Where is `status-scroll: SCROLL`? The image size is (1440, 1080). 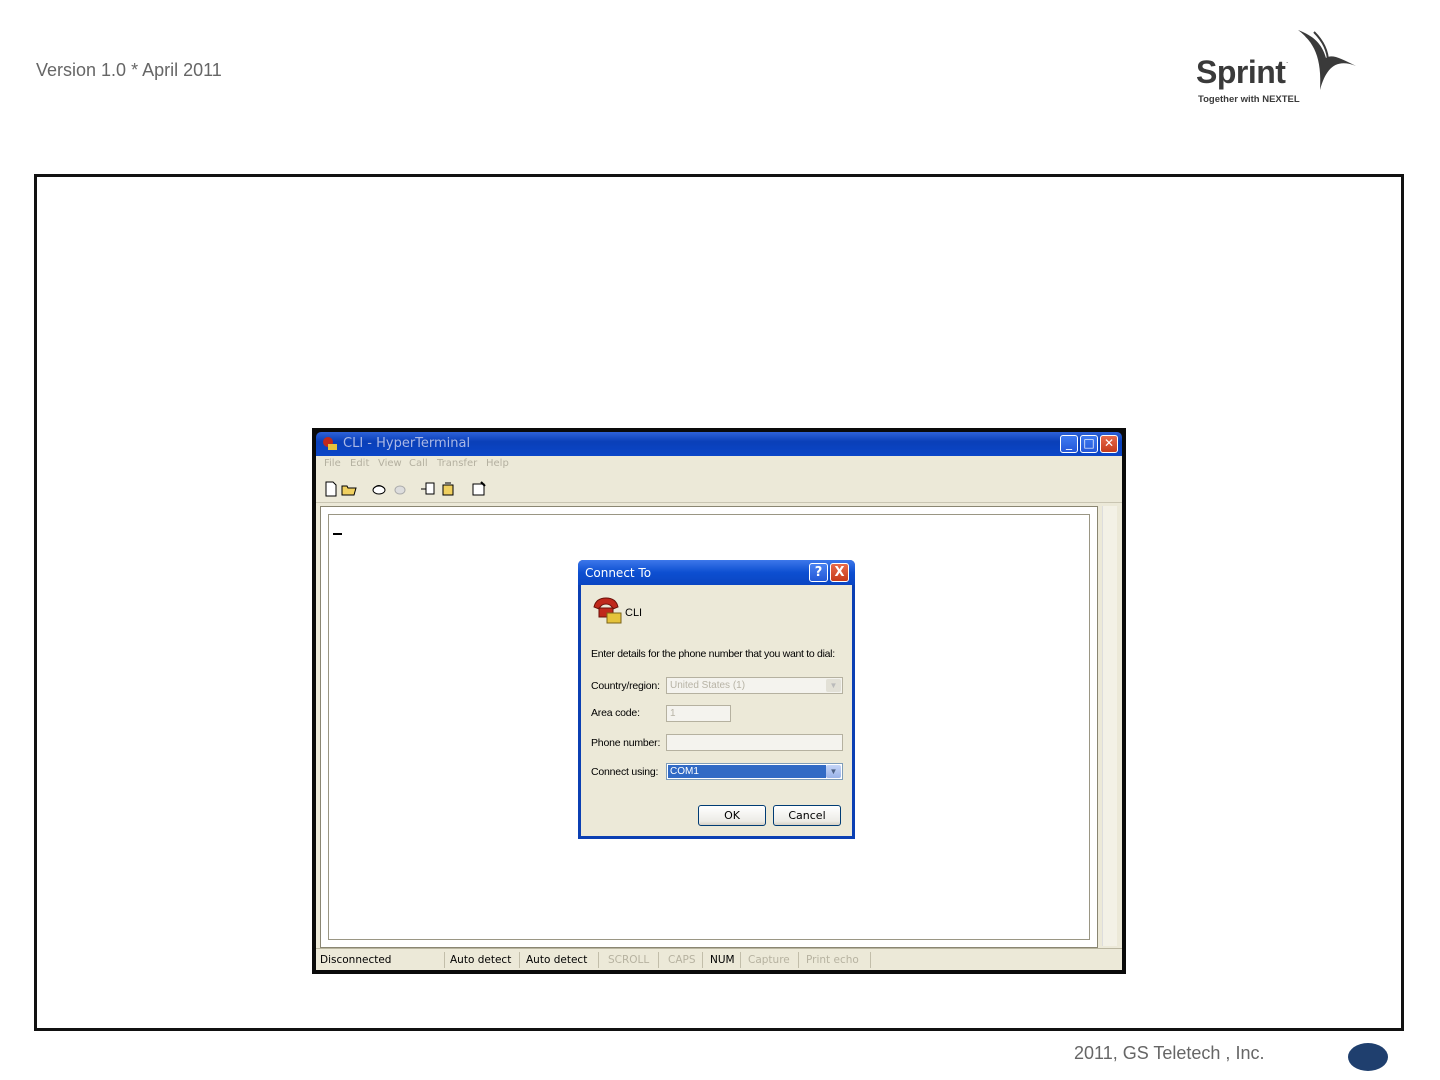
status-scroll: SCROLL is located at coordinates (629, 960).